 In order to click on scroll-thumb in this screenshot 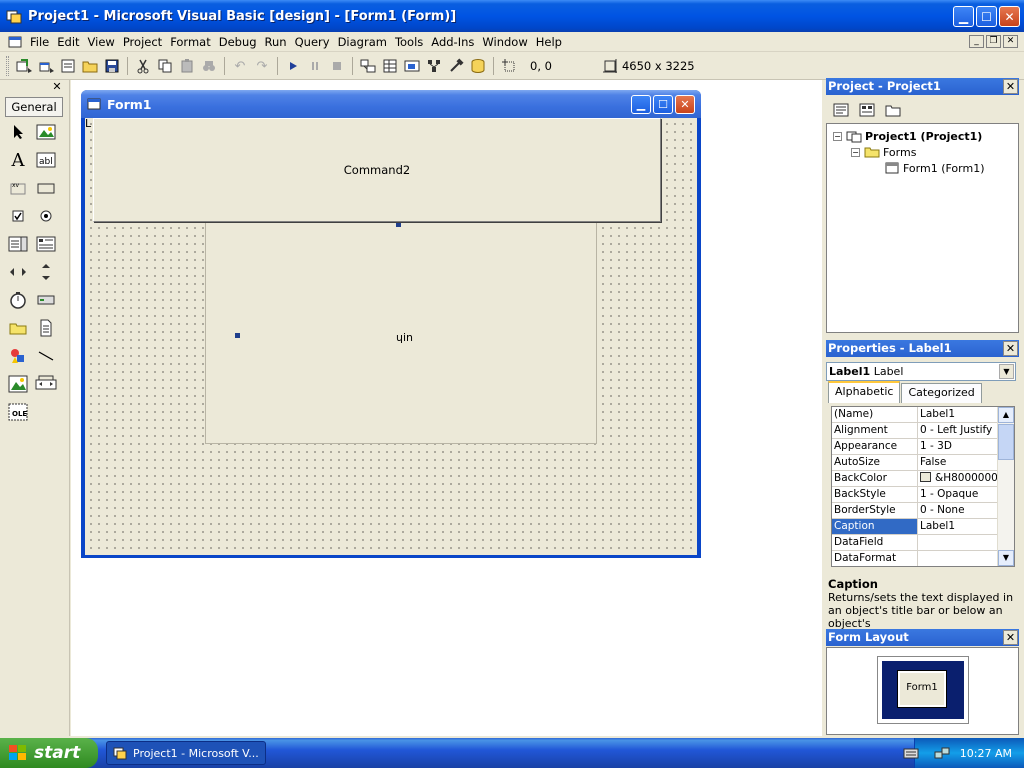, I will do `click(1006, 442)`.